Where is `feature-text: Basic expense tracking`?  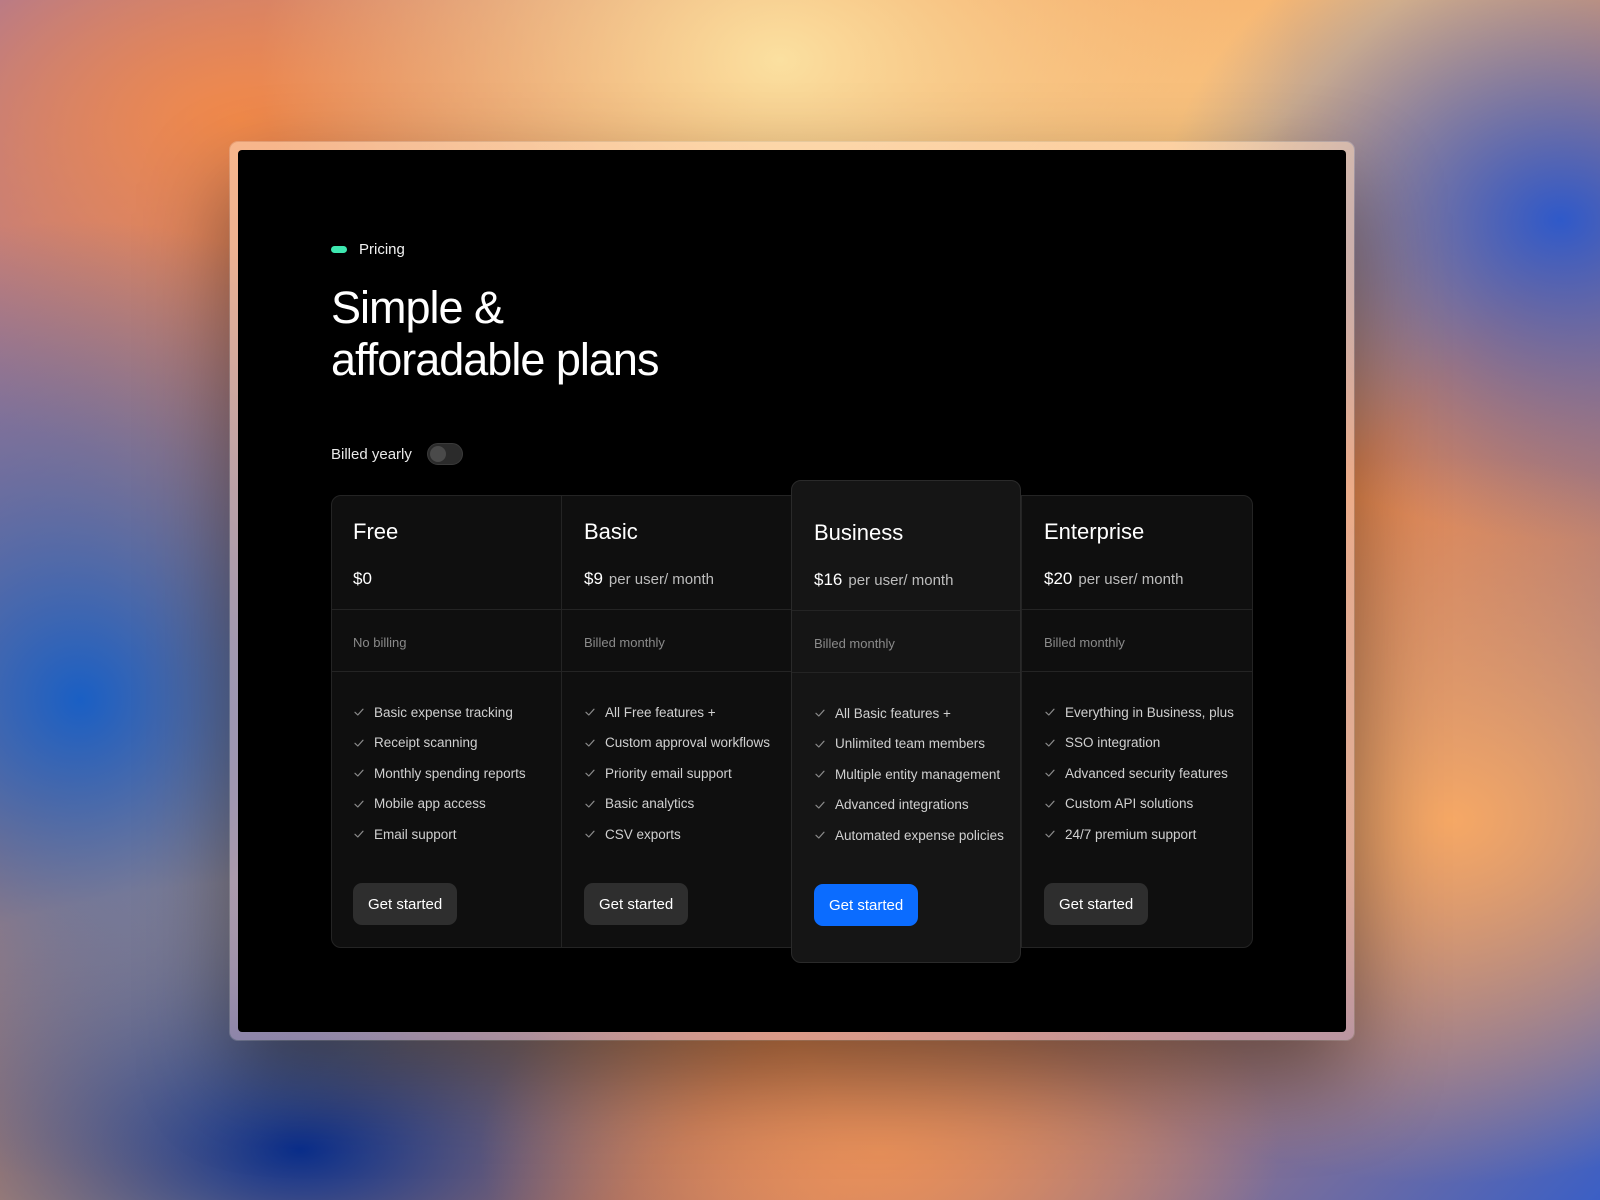
feature-text: Basic expense tracking is located at coordinates (443, 712).